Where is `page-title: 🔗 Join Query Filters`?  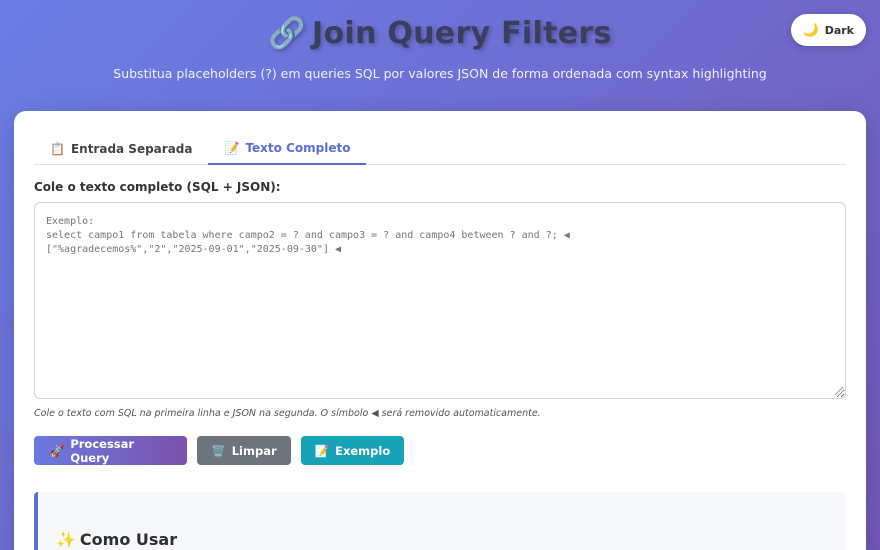
page-title: 🔗 Join Query Filters is located at coordinates (440, 33).